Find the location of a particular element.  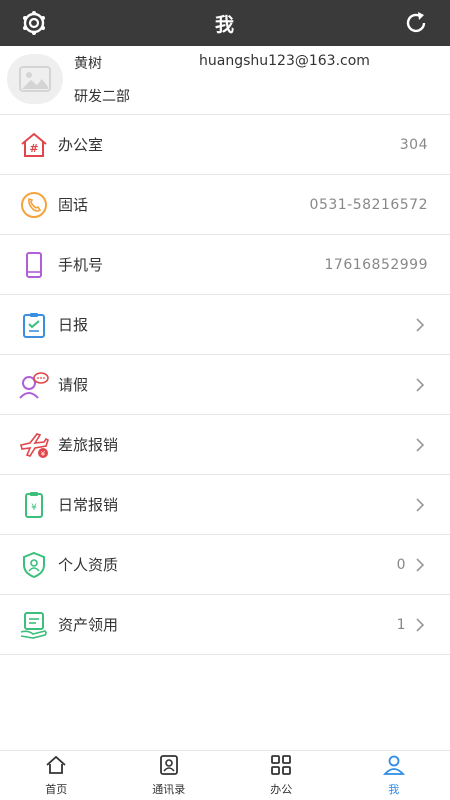

menu-label: 手机号 is located at coordinates (81, 265).